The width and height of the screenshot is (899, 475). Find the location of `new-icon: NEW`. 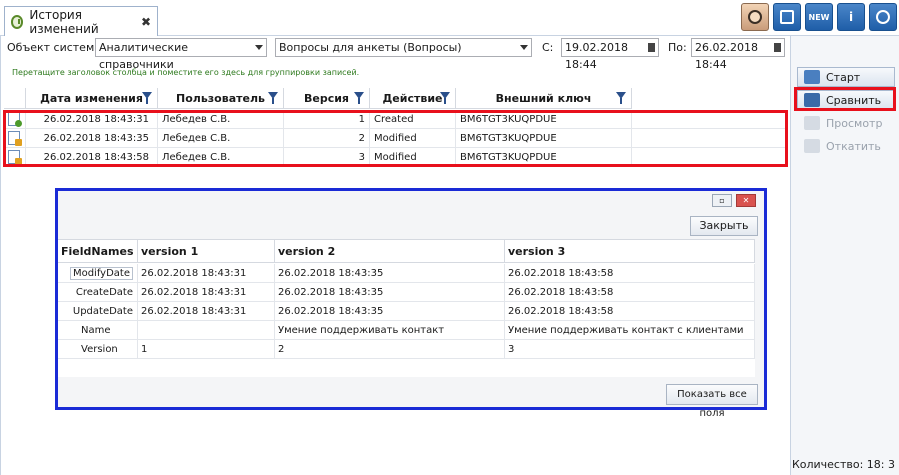

new-icon: NEW is located at coordinates (819, 17).